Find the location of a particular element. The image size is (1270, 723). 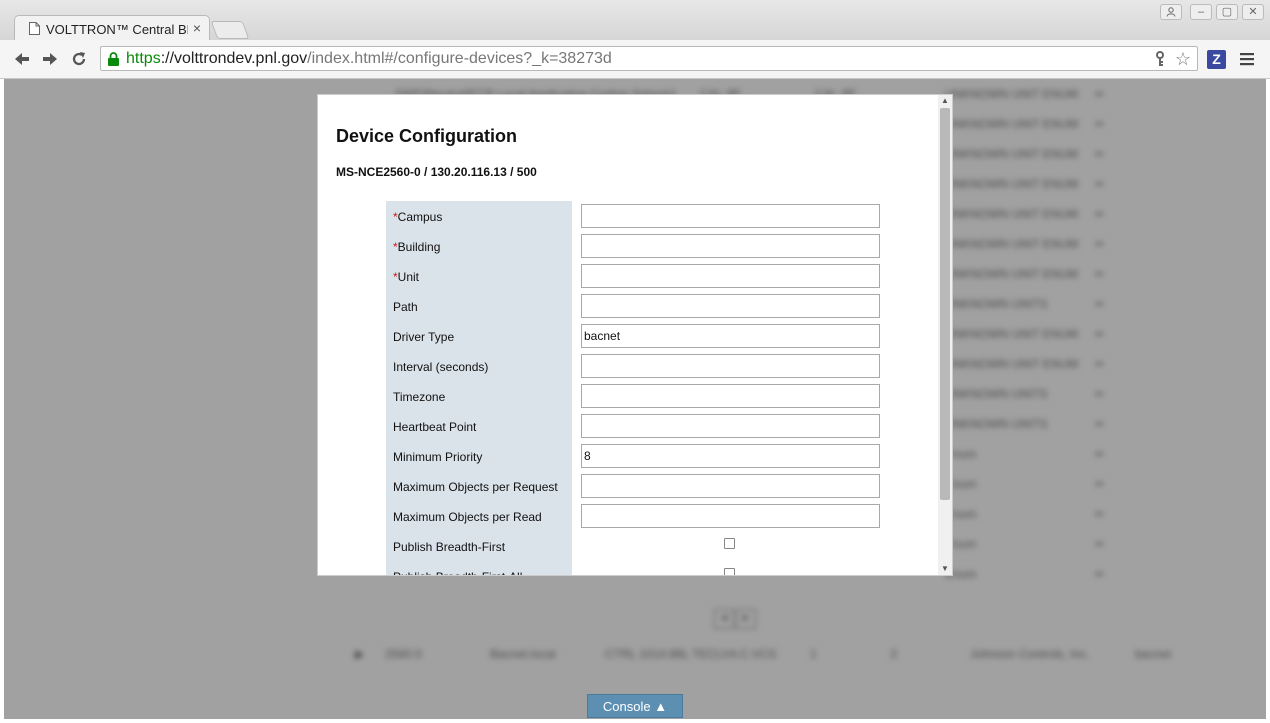

config-row: Driver Type is located at coordinates (638, 336).